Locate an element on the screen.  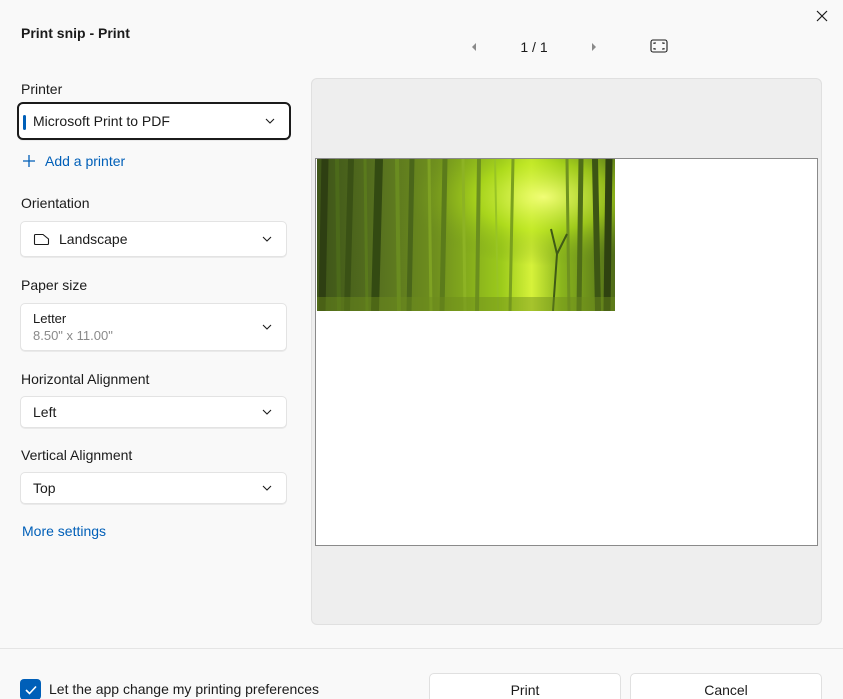
landscape-page-icon is located at coordinates (41, 239).